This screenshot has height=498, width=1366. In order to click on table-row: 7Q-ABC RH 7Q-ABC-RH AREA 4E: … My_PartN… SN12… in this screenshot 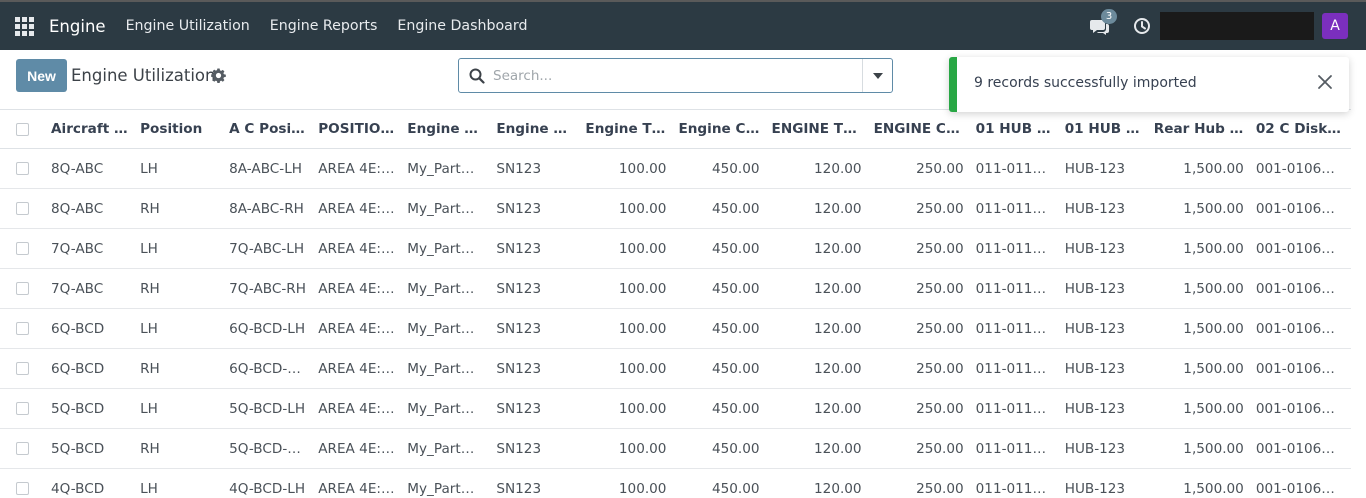, I will do `click(675, 288)`.